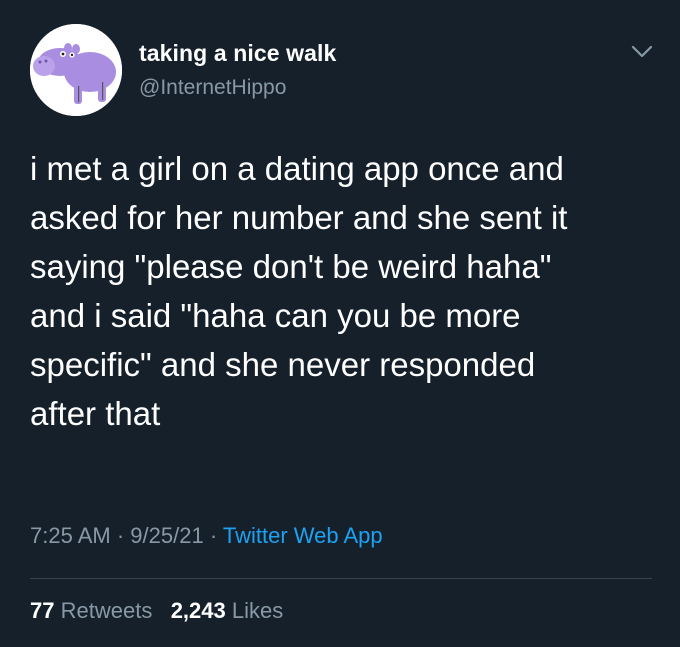 The width and height of the screenshot is (680, 647). What do you see at coordinates (70, 535) in the screenshot?
I see `tweet-time: 7:25 AM` at bounding box center [70, 535].